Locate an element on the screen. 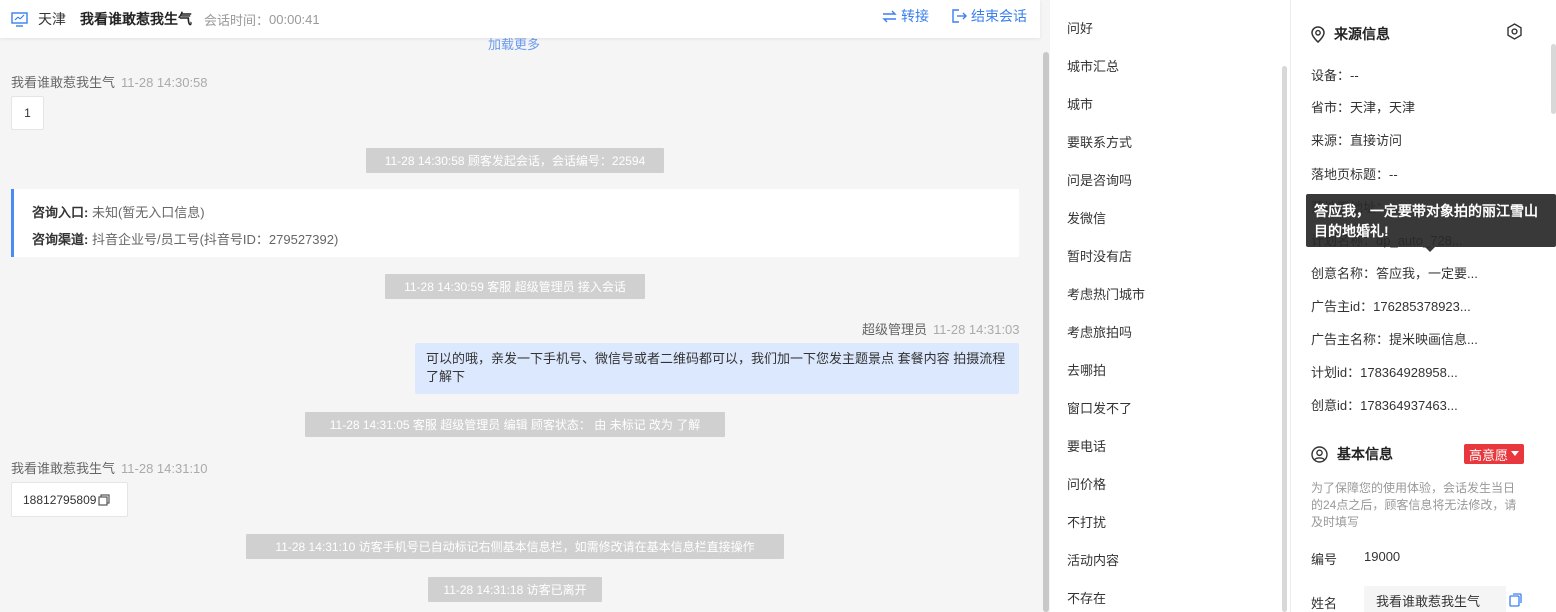 The image size is (1556, 612). tooltip-arrow is located at coordinates (1430, 249).